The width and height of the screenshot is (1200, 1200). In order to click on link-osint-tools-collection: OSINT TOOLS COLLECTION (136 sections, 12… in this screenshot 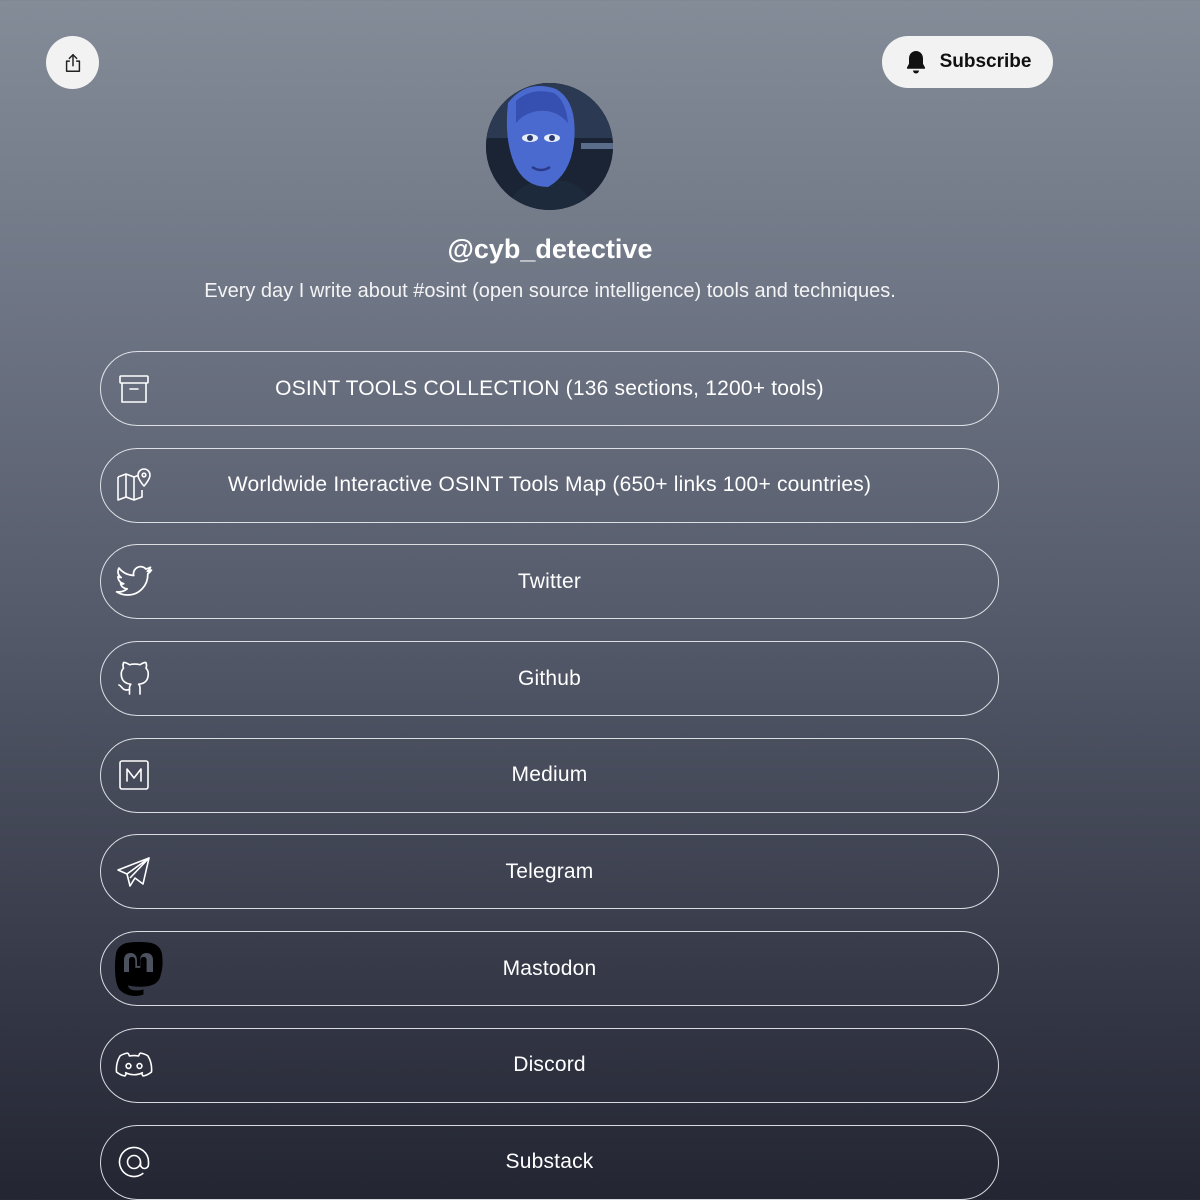, I will do `click(549, 388)`.